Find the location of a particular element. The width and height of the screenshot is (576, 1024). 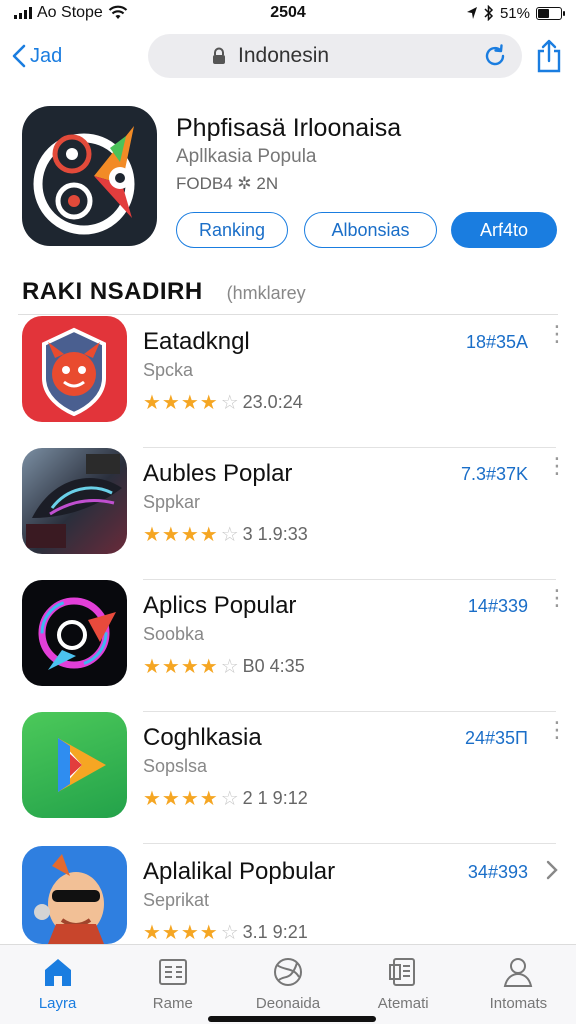

app-rating: ★★★★ ☆ B0 4:35 is located at coordinates (224, 666).